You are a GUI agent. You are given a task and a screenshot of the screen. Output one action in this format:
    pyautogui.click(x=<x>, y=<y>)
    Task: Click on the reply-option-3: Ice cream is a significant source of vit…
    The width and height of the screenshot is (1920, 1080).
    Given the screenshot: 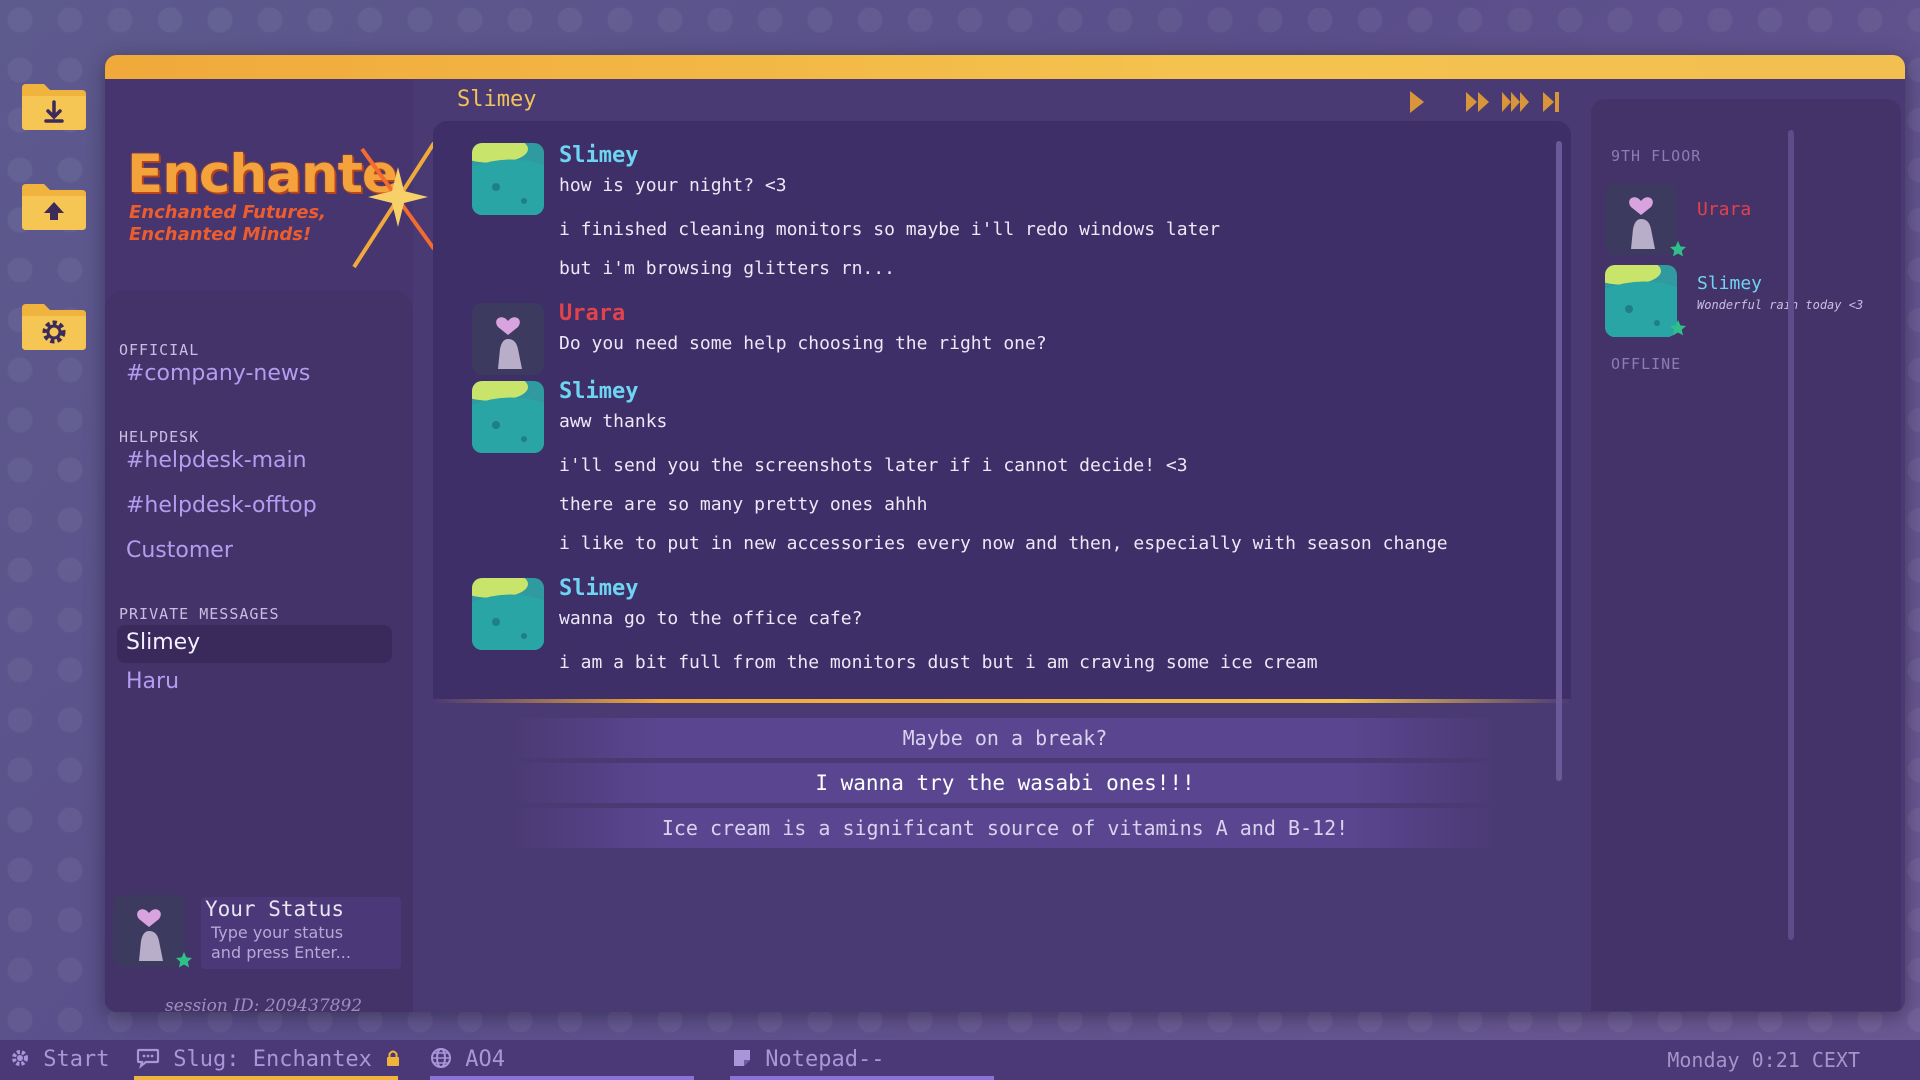 What is the action you would take?
    pyautogui.click(x=1005, y=828)
    